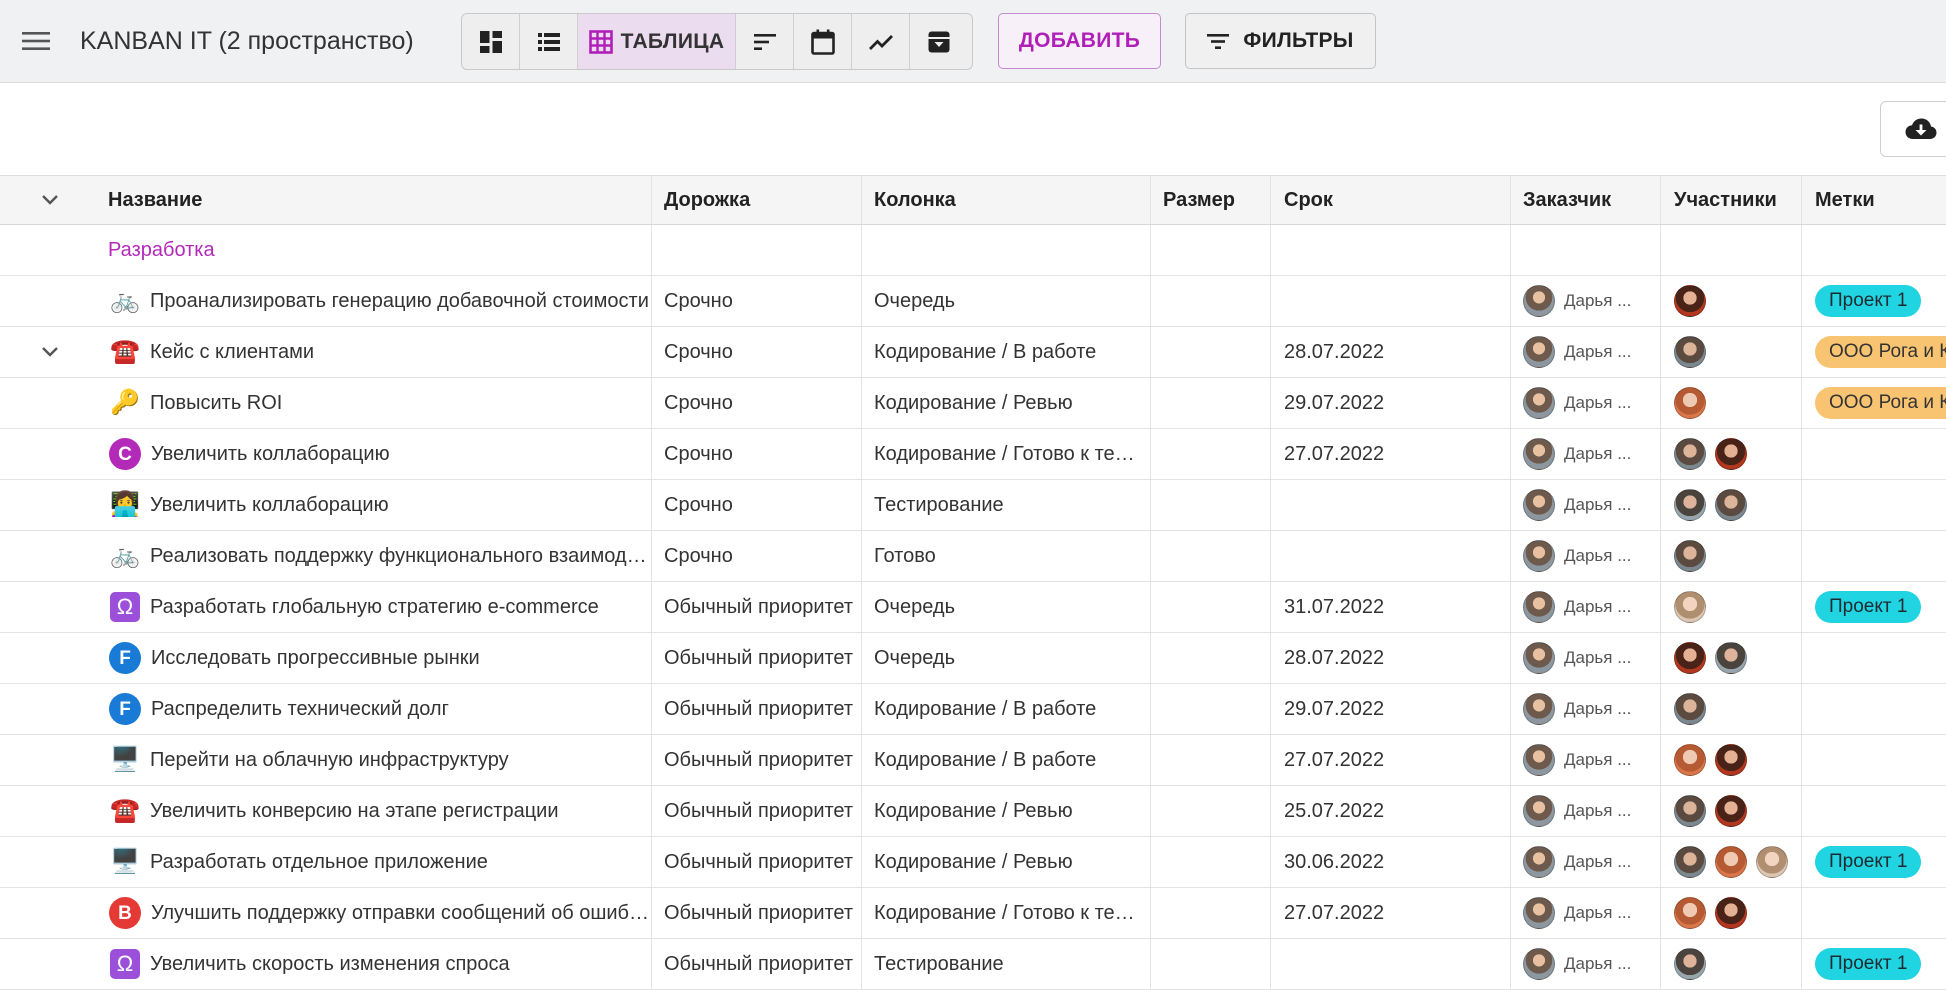 Image resolution: width=1946 pixels, height=1000 pixels. I want to click on task-name: Увеличить конверсию на этапе регистрации, so click(354, 811).